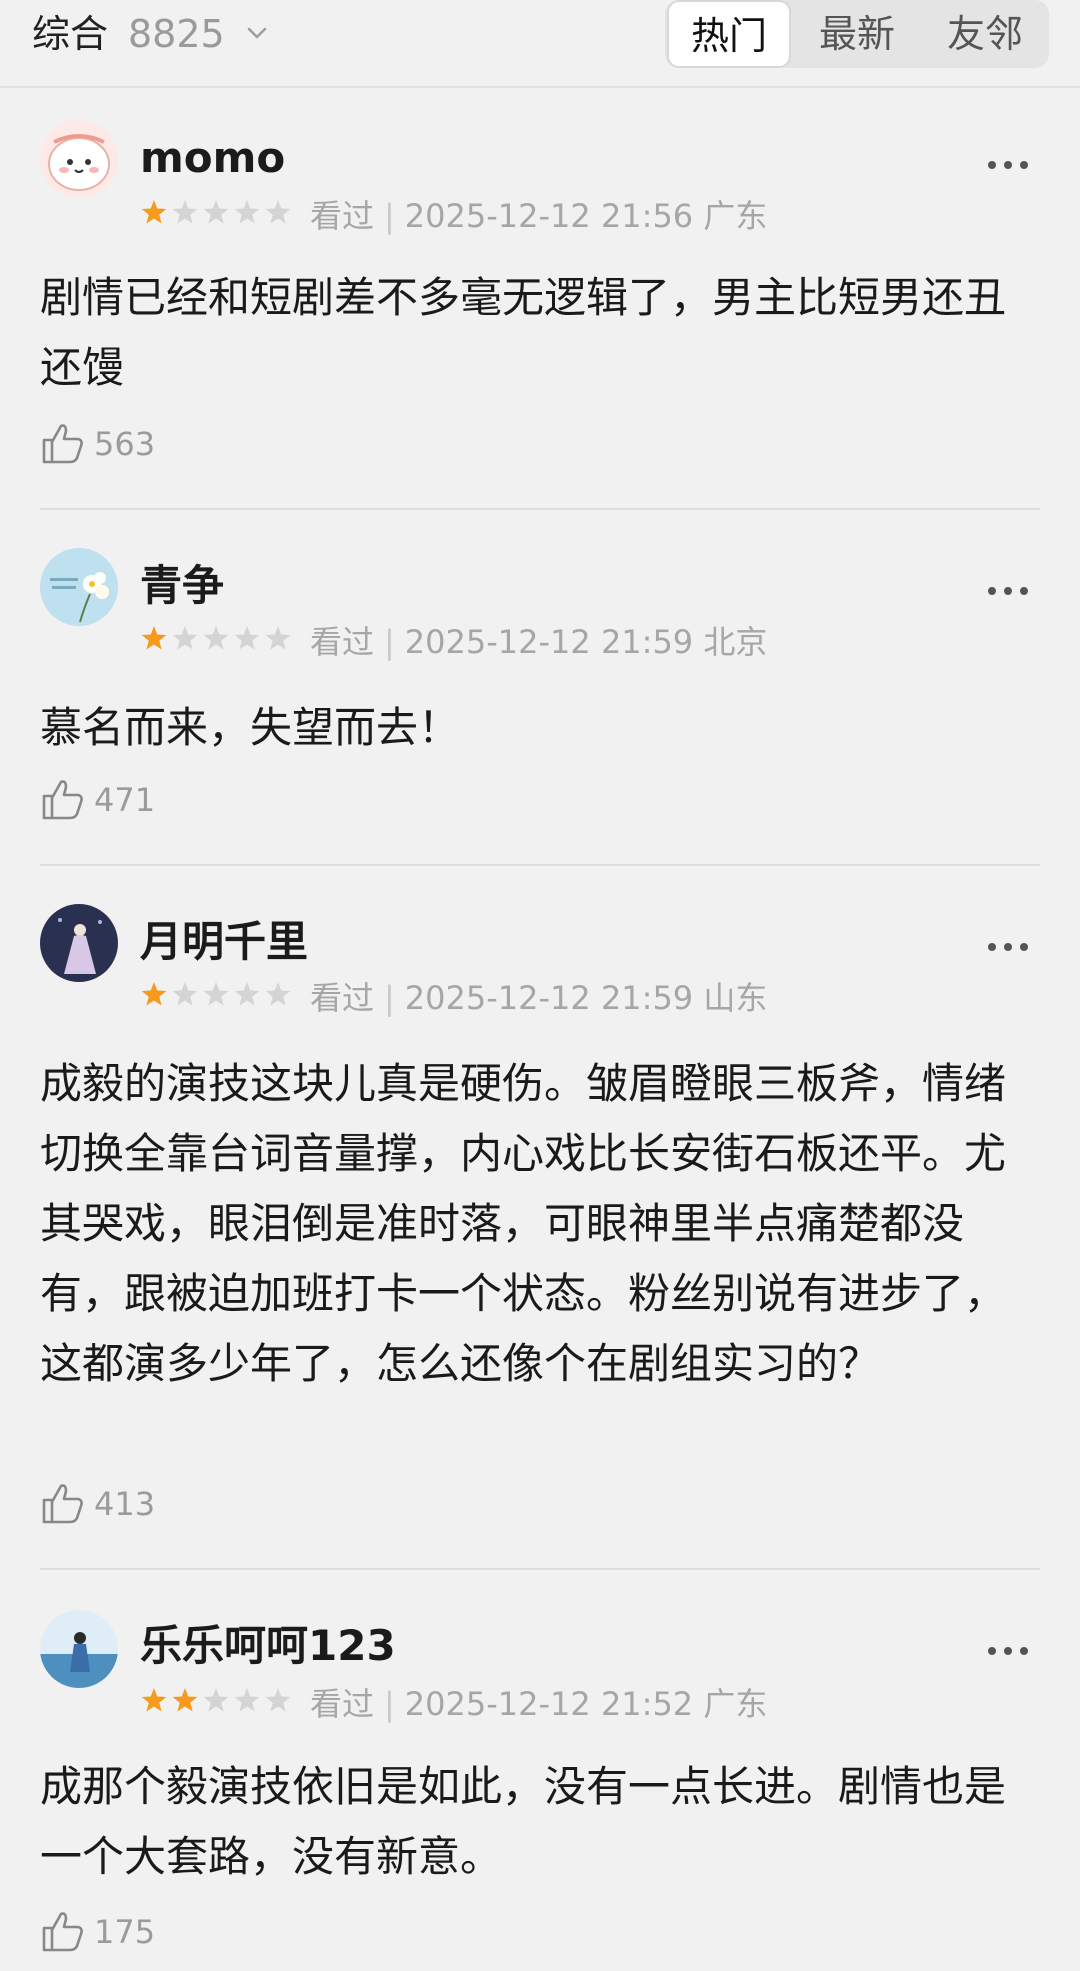 Image resolution: width=1080 pixels, height=1971 pixels. I want to click on avatar-seaside-icon, so click(79, 1649).